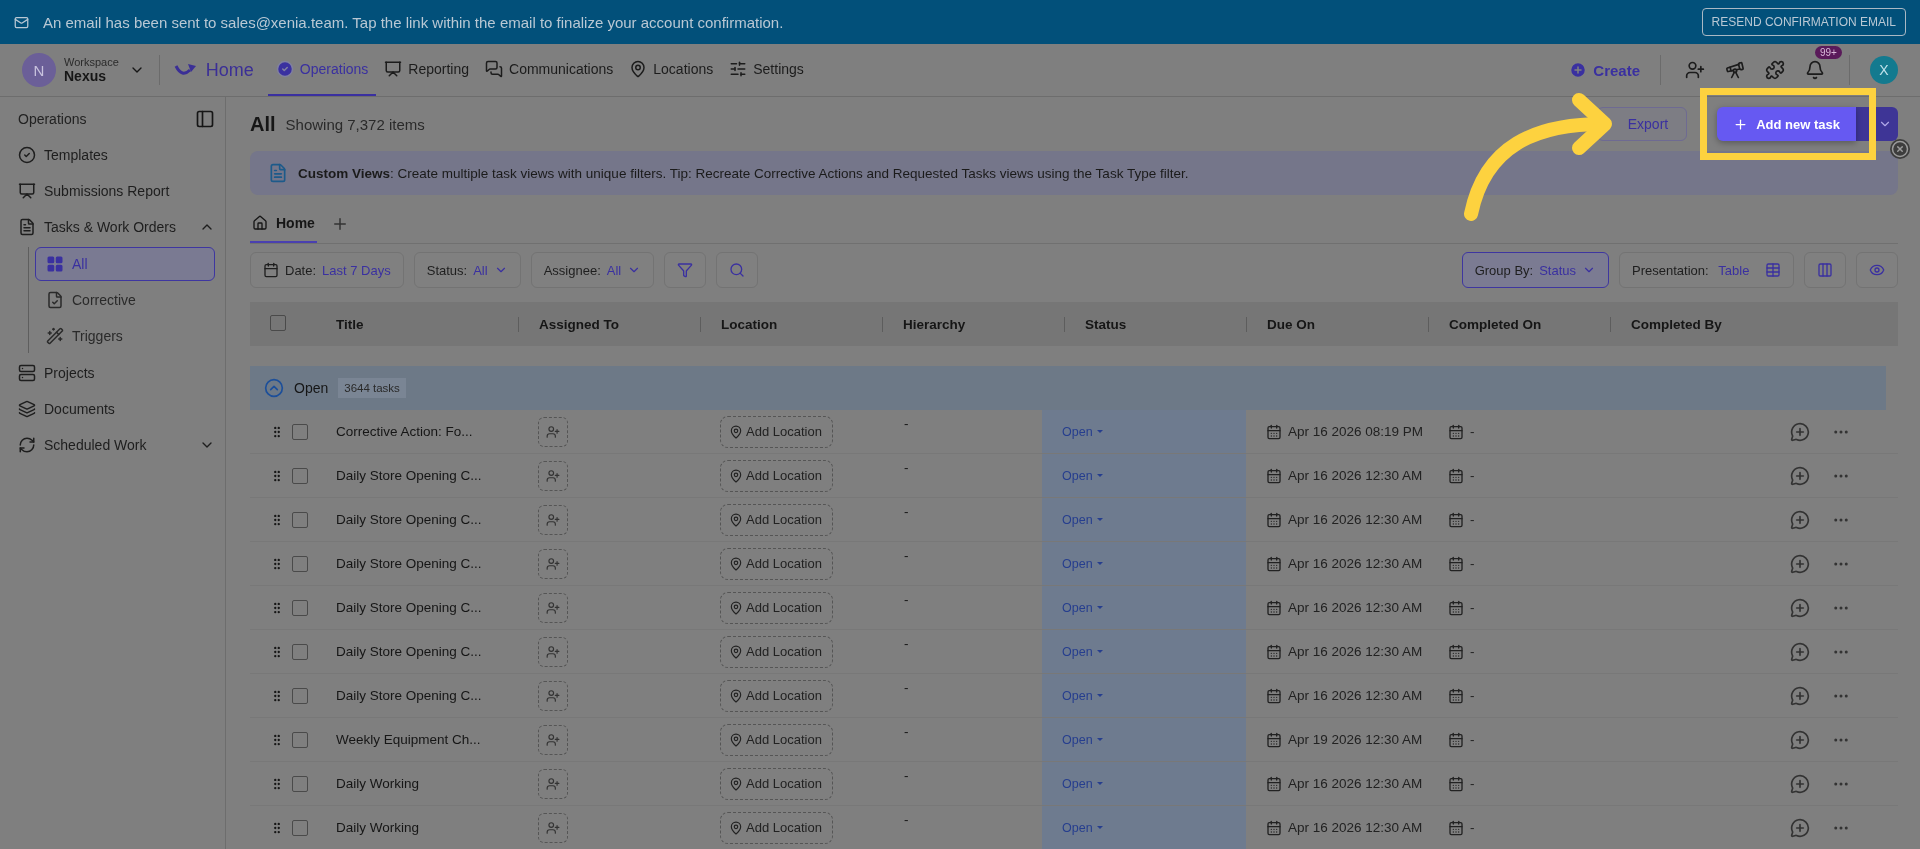  What do you see at coordinates (322, 70) in the screenshot?
I see `nav-tab: Operations` at bounding box center [322, 70].